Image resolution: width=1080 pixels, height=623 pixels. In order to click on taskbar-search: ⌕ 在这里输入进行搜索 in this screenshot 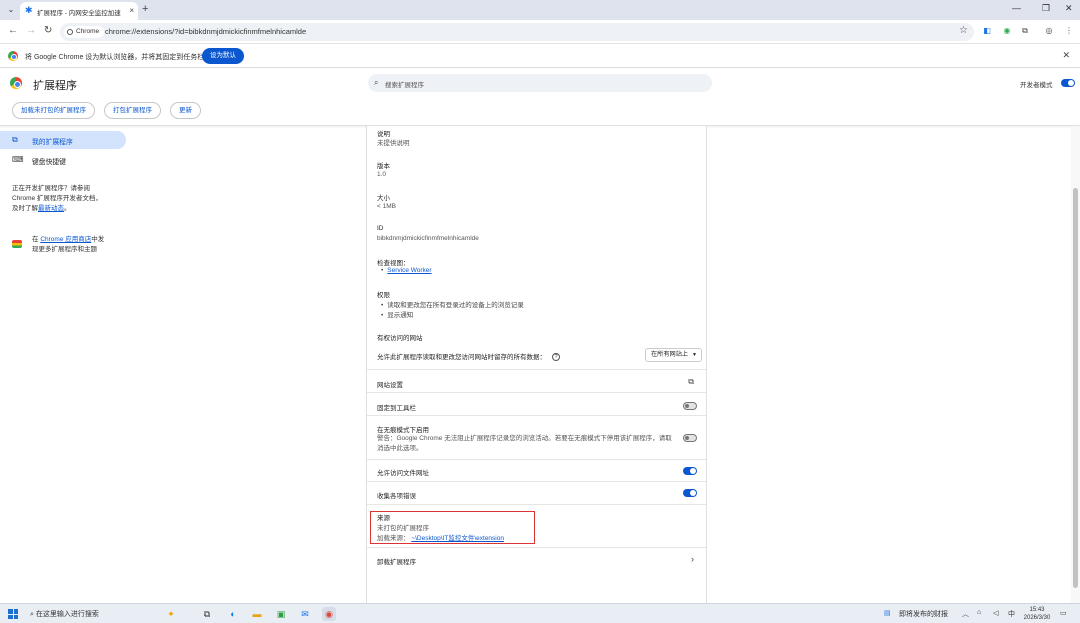, I will do `click(64, 614)`.